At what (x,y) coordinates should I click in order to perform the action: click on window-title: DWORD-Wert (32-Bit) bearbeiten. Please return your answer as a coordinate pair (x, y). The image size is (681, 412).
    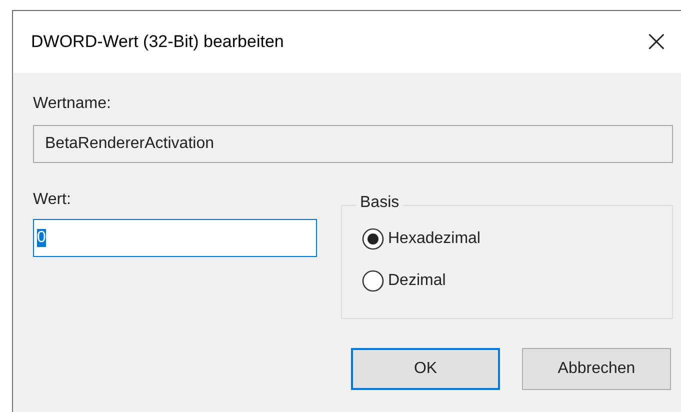
    Looking at the image, I should click on (157, 42).